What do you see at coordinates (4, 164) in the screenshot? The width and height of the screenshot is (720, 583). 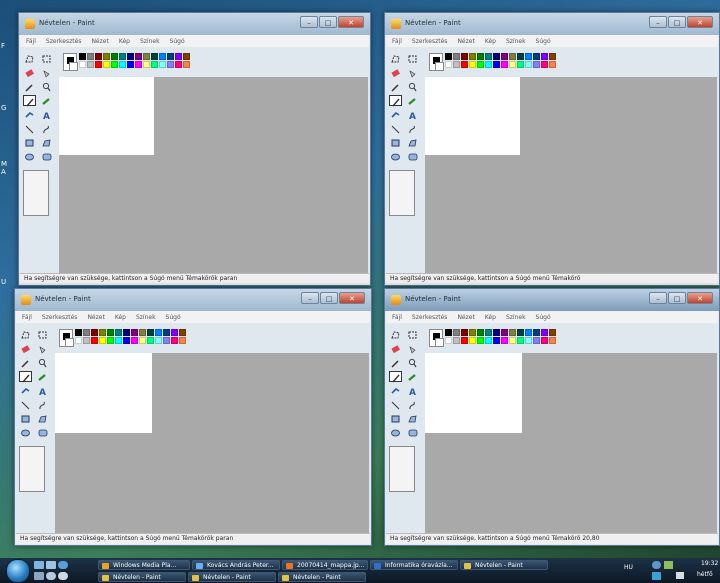 I see `desktop-icon-label: M` at bounding box center [4, 164].